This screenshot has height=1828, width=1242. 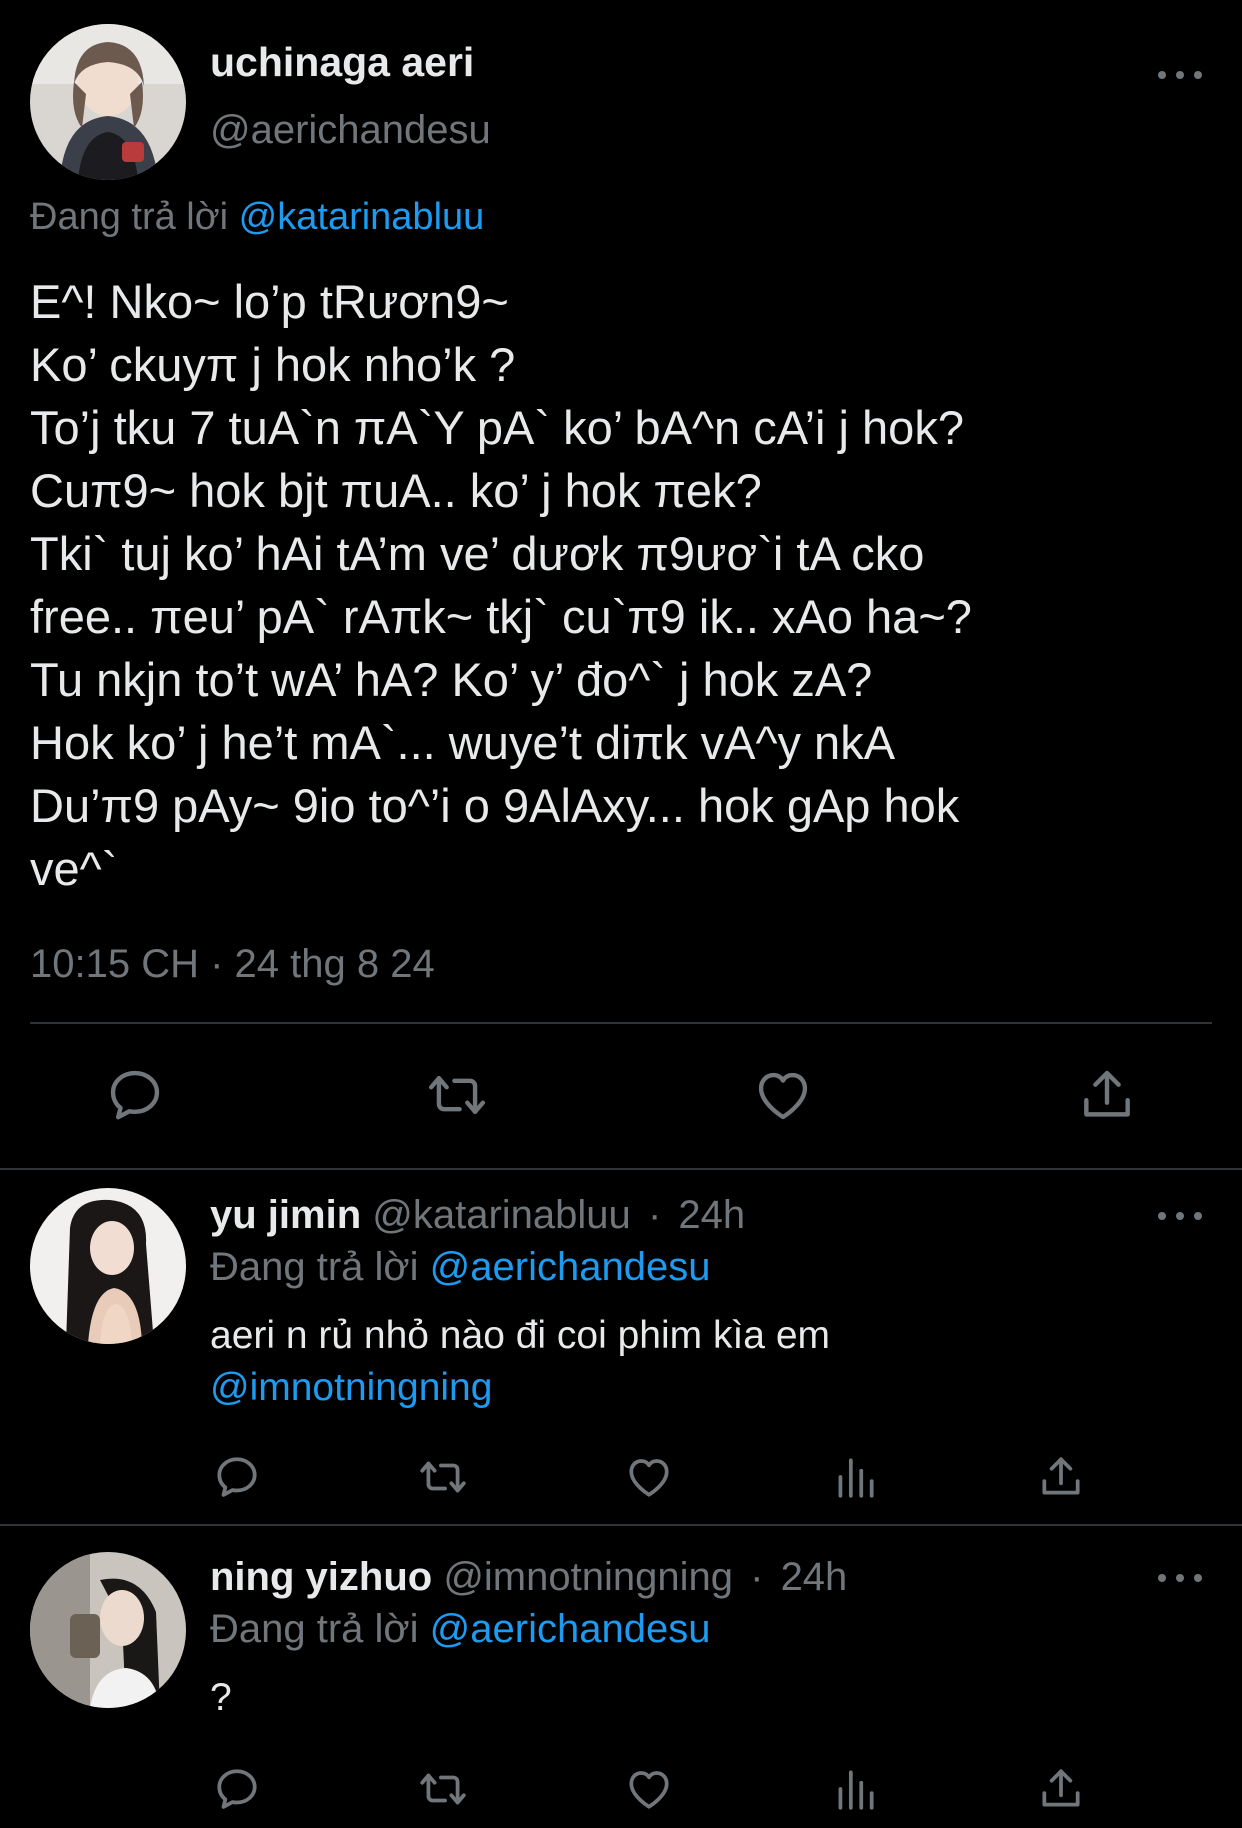 I want to click on reply-text: ?, so click(x=221, y=1697).